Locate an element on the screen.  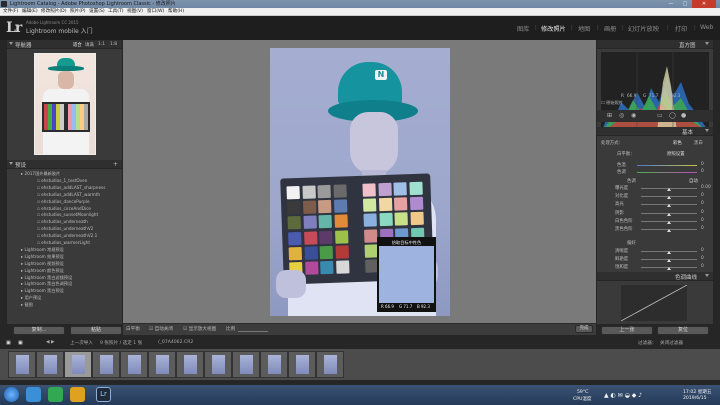
auto-tone-button: 自动 is located at coordinates (693, 181).